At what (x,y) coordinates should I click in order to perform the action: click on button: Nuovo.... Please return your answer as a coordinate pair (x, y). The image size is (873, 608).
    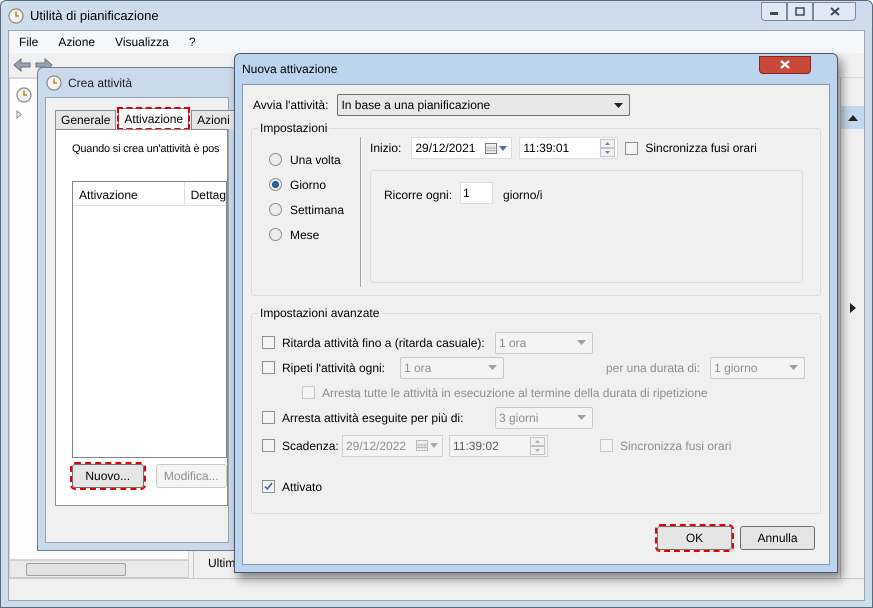
    Looking at the image, I should click on (108, 476).